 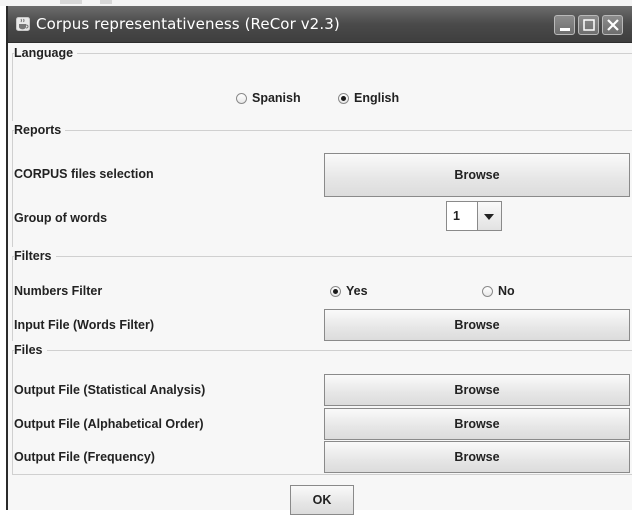 I want to click on radio-english: English, so click(x=368, y=98).